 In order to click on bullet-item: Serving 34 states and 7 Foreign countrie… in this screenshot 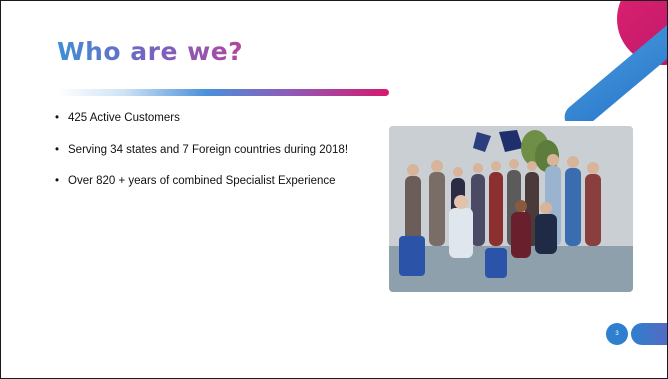, I will do `click(215, 150)`.